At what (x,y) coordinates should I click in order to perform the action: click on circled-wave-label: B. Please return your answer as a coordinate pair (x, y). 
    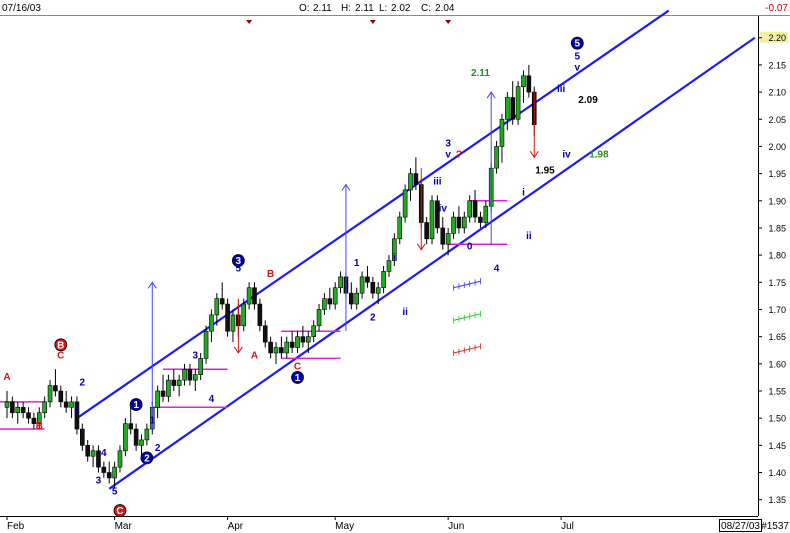
    Looking at the image, I should click on (61, 344).